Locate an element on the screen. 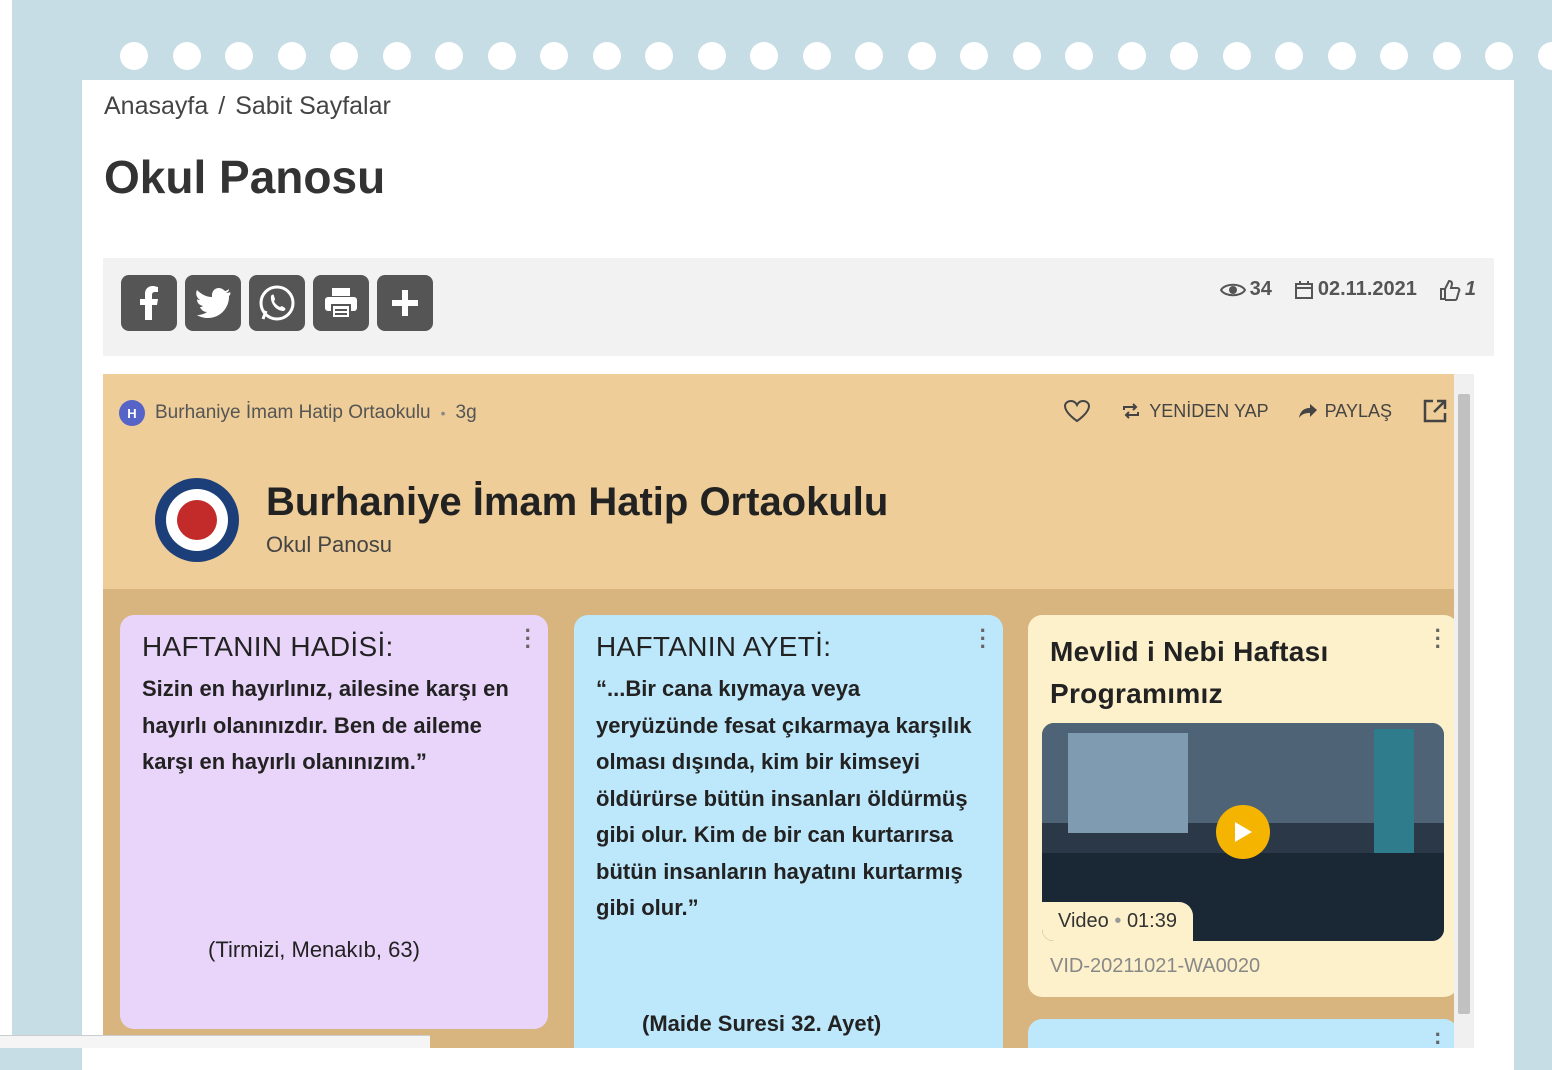  padlet-author-row: H Burhaniye İmam Hatip Ortaokulu • 3g is located at coordinates (298, 413).